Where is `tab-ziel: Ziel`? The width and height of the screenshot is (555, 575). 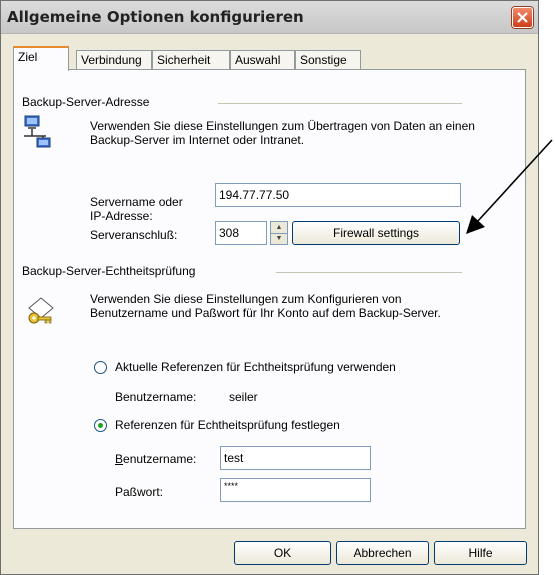 tab-ziel: Ziel is located at coordinates (41, 58).